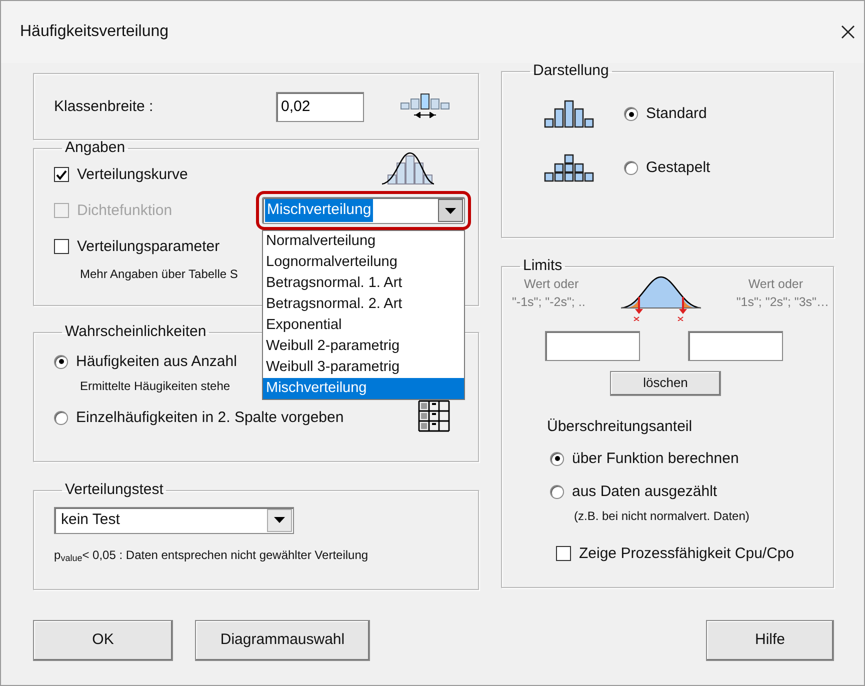 This screenshot has height=686, width=865. Describe the element at coordinates (549, 293) in the screenshot. I see `hint-text: Wert oder "-1s"; "-2s"; ..` at that location.